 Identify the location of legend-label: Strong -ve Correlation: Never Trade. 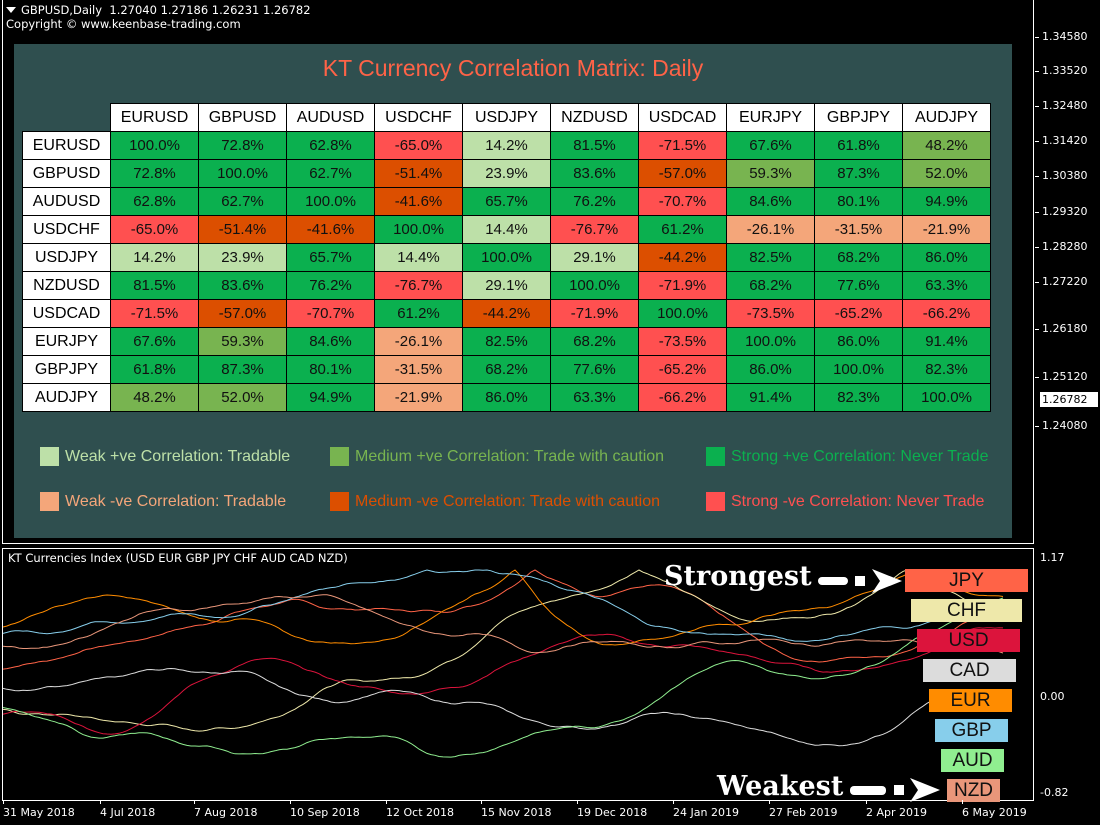
(858, 501).